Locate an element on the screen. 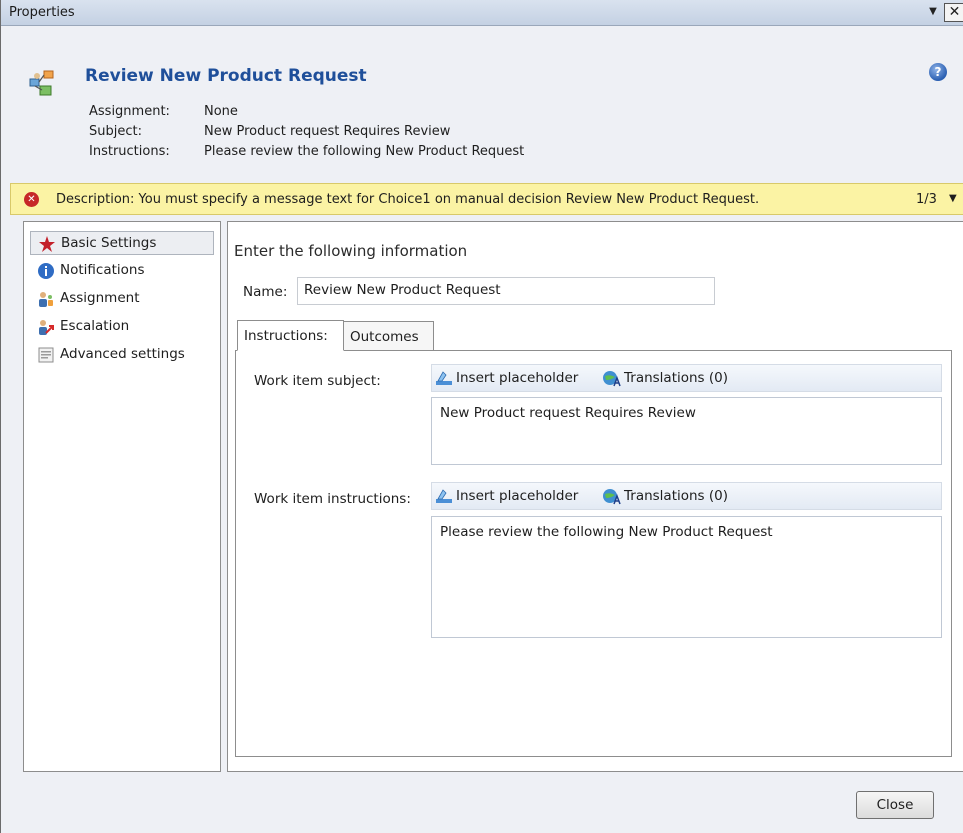 The image size is (963, 833). subject-translations-button: Translations (0) is located at coordinates (665, 379).